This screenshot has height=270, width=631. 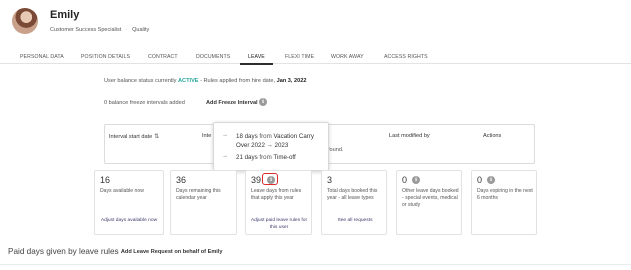 I want to click on employee-department: Quality, so click(x=141, y=30).